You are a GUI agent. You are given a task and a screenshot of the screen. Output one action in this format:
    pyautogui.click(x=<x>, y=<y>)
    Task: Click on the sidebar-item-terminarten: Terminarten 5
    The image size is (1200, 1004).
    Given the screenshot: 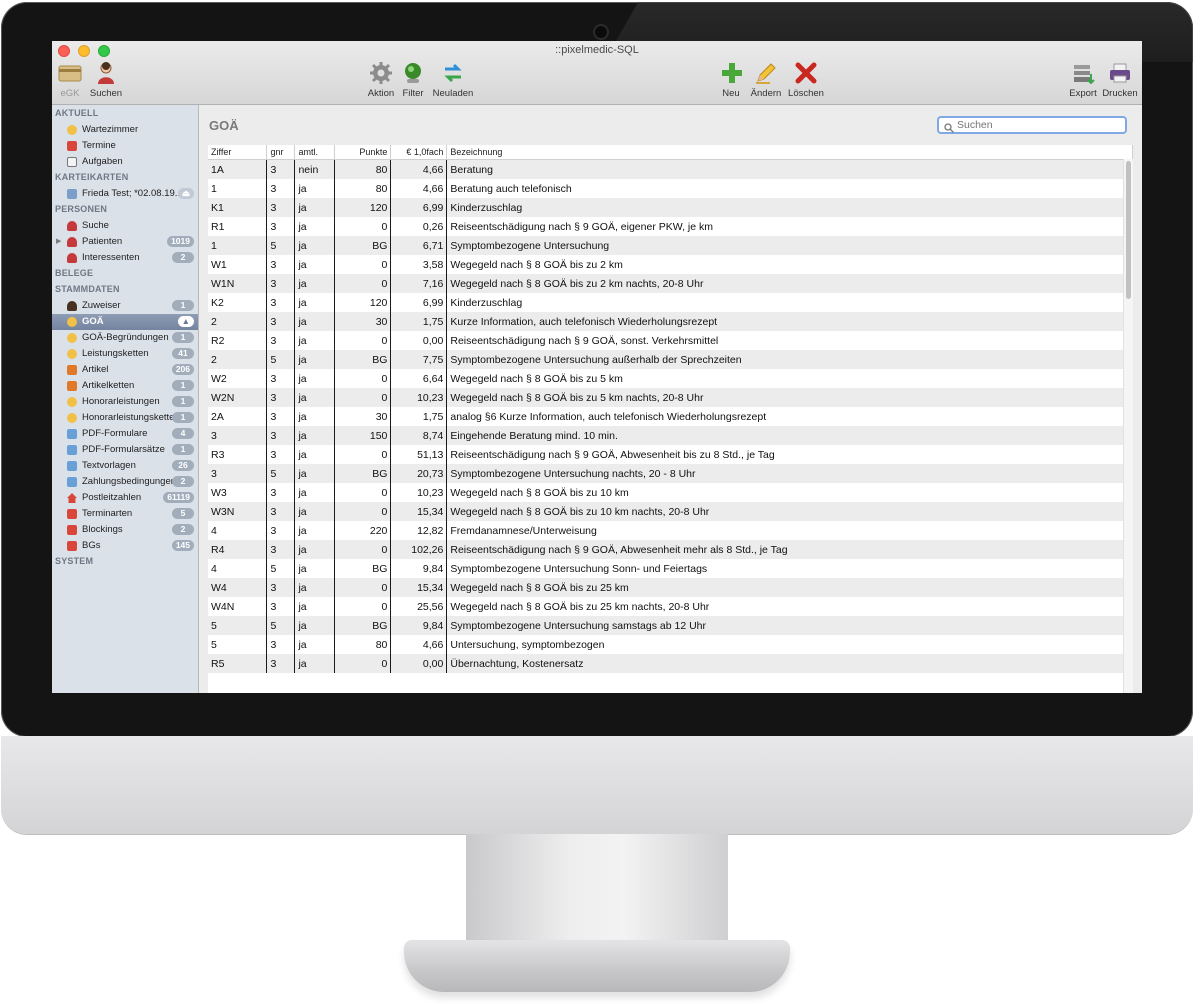 What is the action you would take?
    pyautogui.click(x=125, y=514)
    